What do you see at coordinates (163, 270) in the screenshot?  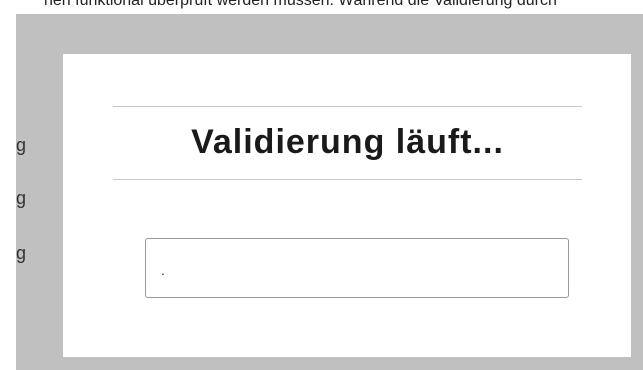 I see `progress-text: .` at bounding box center [163, 270].